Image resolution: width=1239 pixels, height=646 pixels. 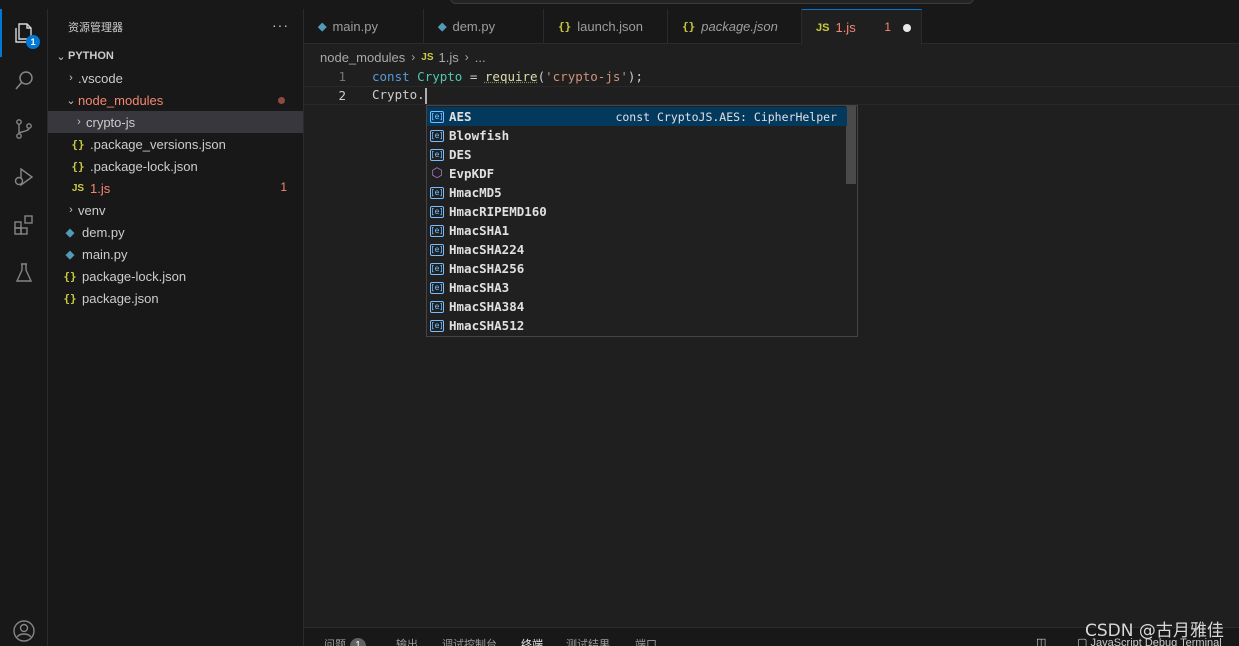 What do you see at coordinates (24, 33) in the screenshot?
I see `explorer-icon: 1` at bounding box center [24, 33].